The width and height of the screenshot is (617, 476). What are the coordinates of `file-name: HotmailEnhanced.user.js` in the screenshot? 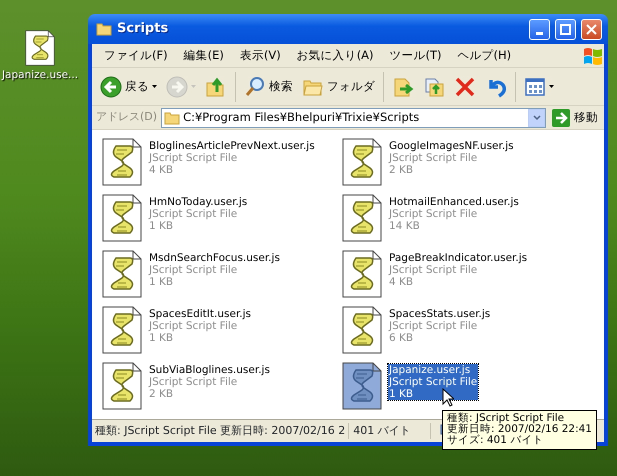 It's located at (454, 202).